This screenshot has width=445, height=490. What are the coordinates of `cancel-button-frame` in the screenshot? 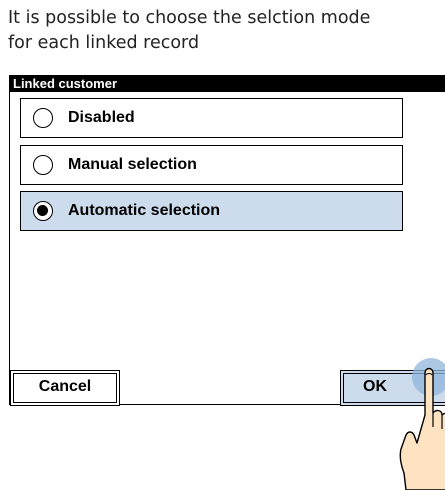 It's located at (65, 388).